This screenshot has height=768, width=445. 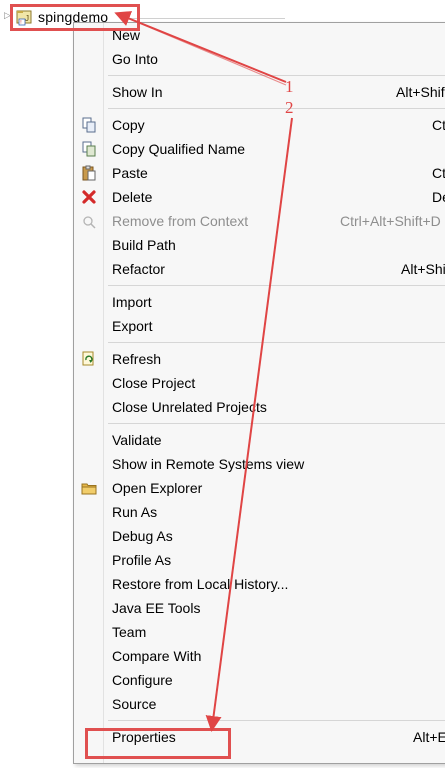 I want to click on annotation-number-1: 1, so click(x=289, y=86).